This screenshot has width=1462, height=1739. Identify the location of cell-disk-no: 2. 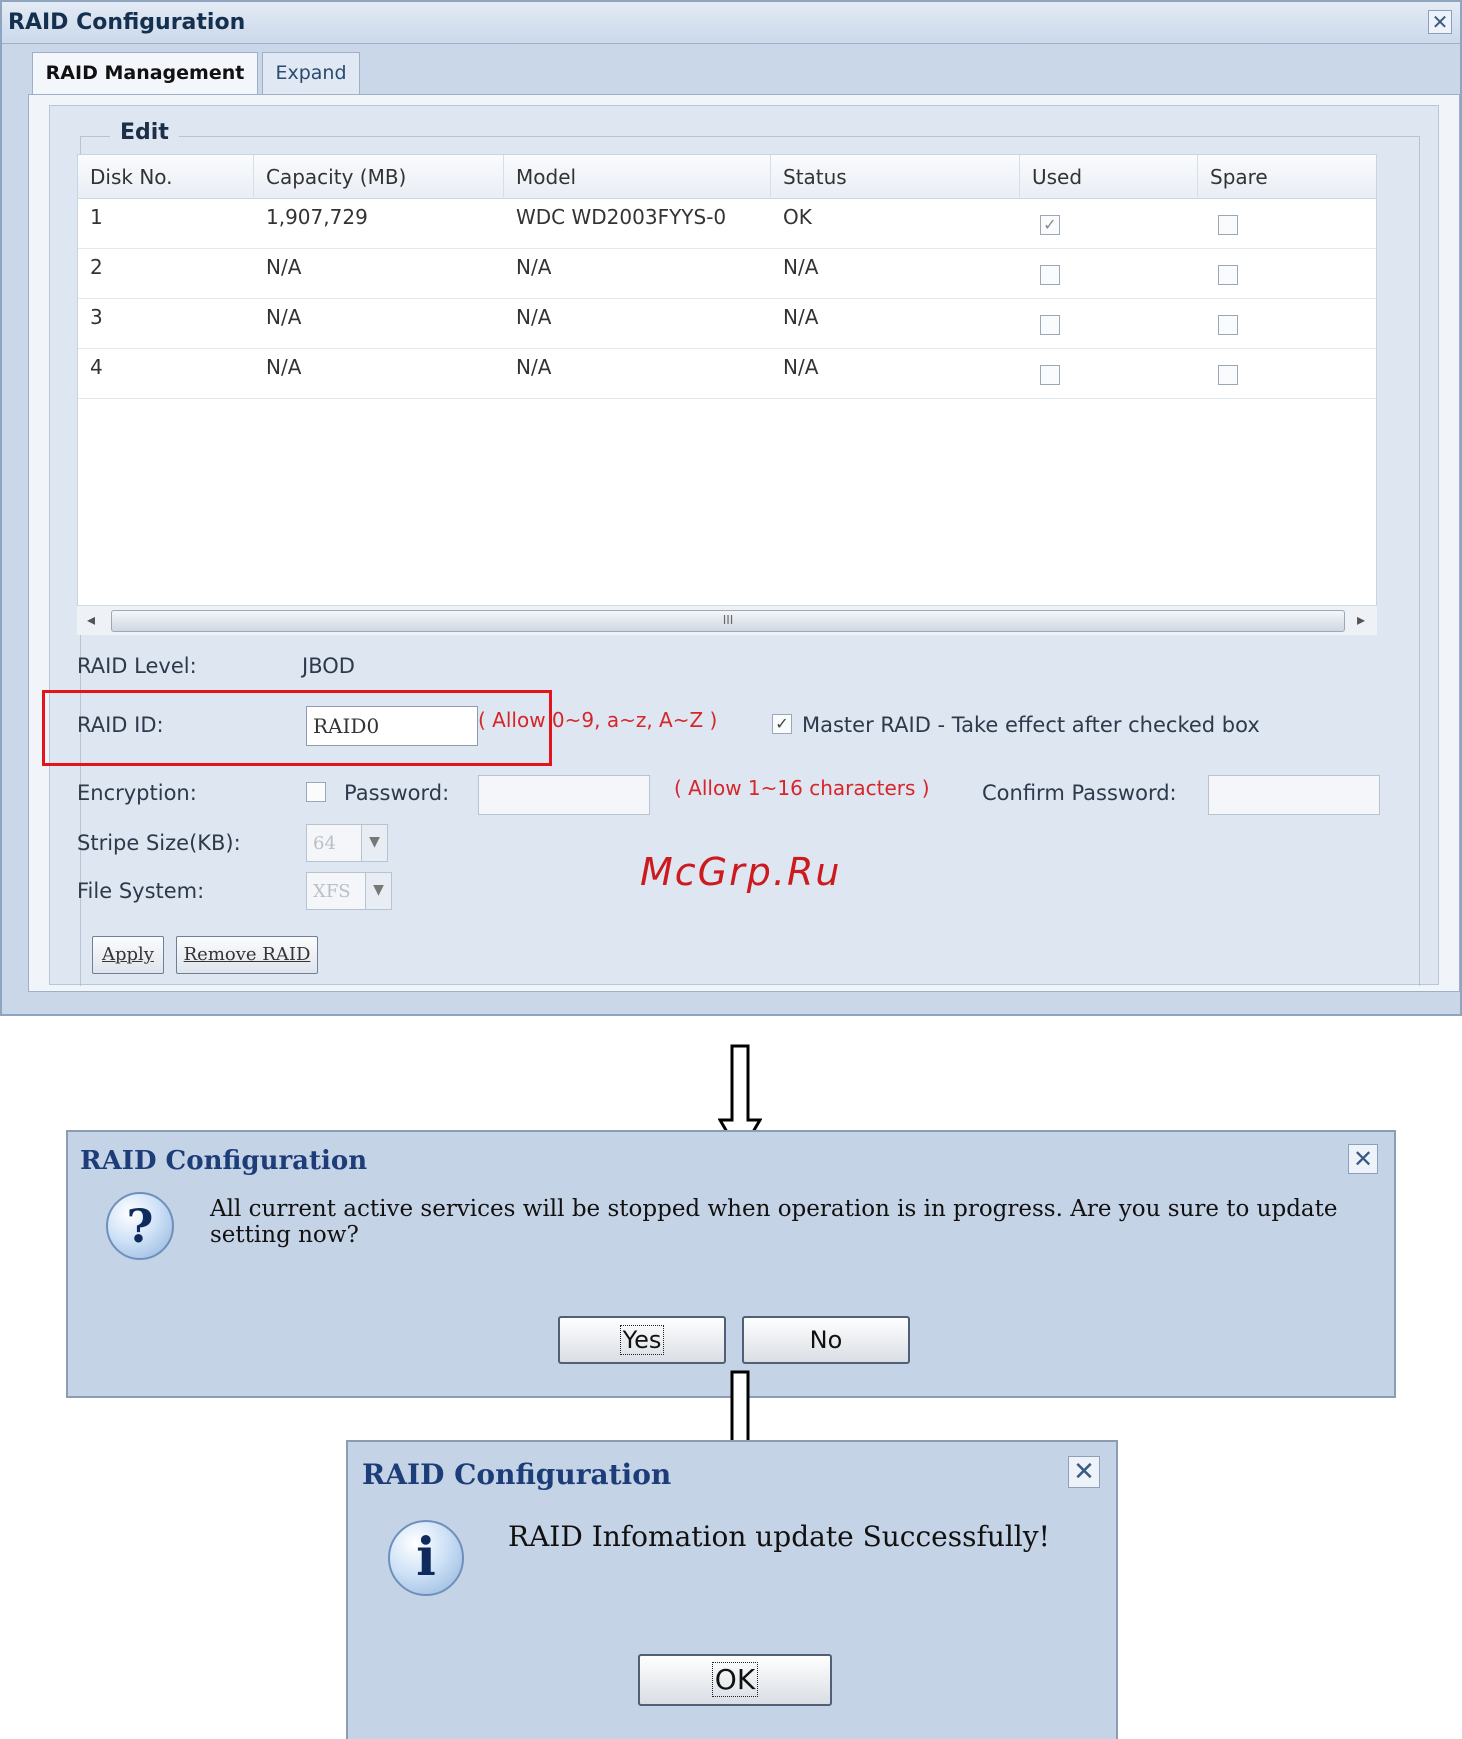
(96, 267).